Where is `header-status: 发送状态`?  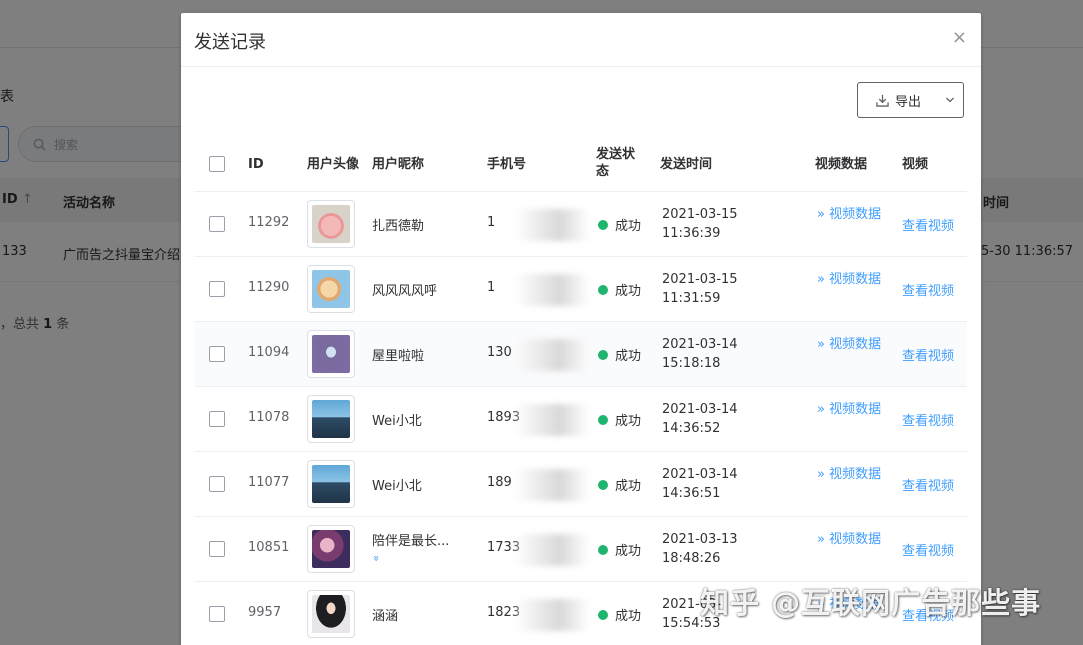
header-status: 发送状态 is located at coordinates (616, 163).